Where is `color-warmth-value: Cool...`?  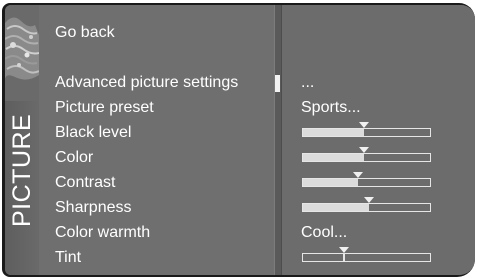
color-warmth-value: Cool... is located at coordinates (324, 232).